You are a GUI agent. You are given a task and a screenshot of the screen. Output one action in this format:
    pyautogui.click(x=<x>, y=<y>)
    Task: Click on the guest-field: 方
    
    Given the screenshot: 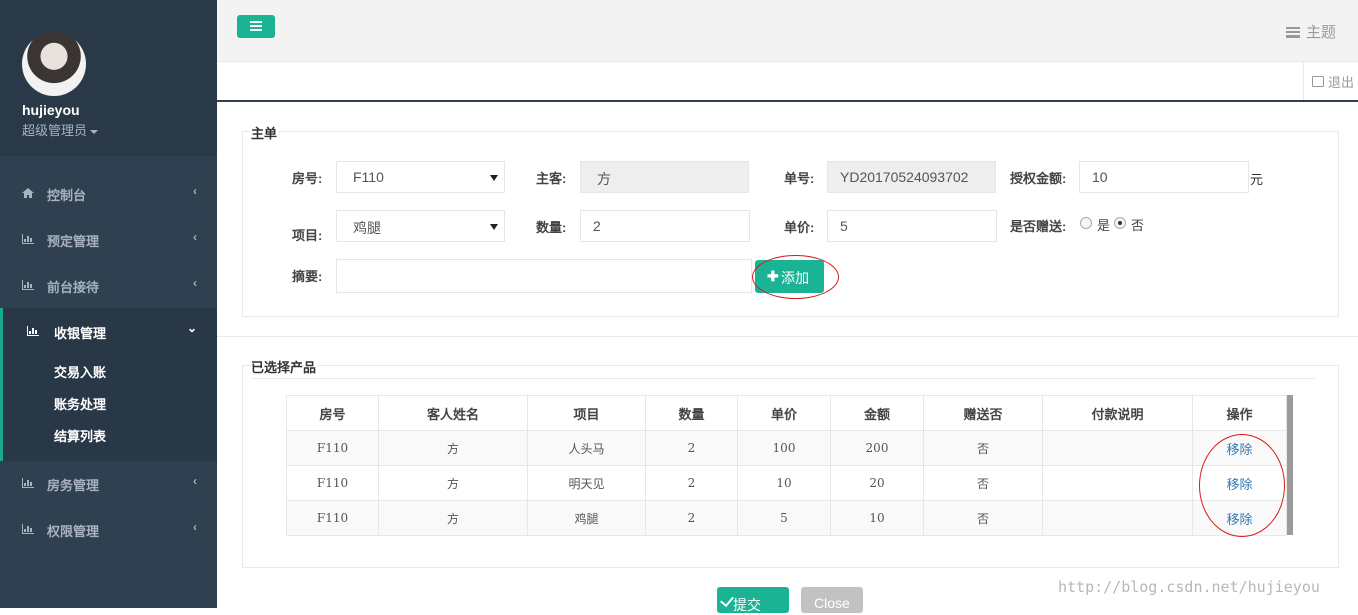 What is the action you would take?
    pyautogui.click(x=664, y=177)
    